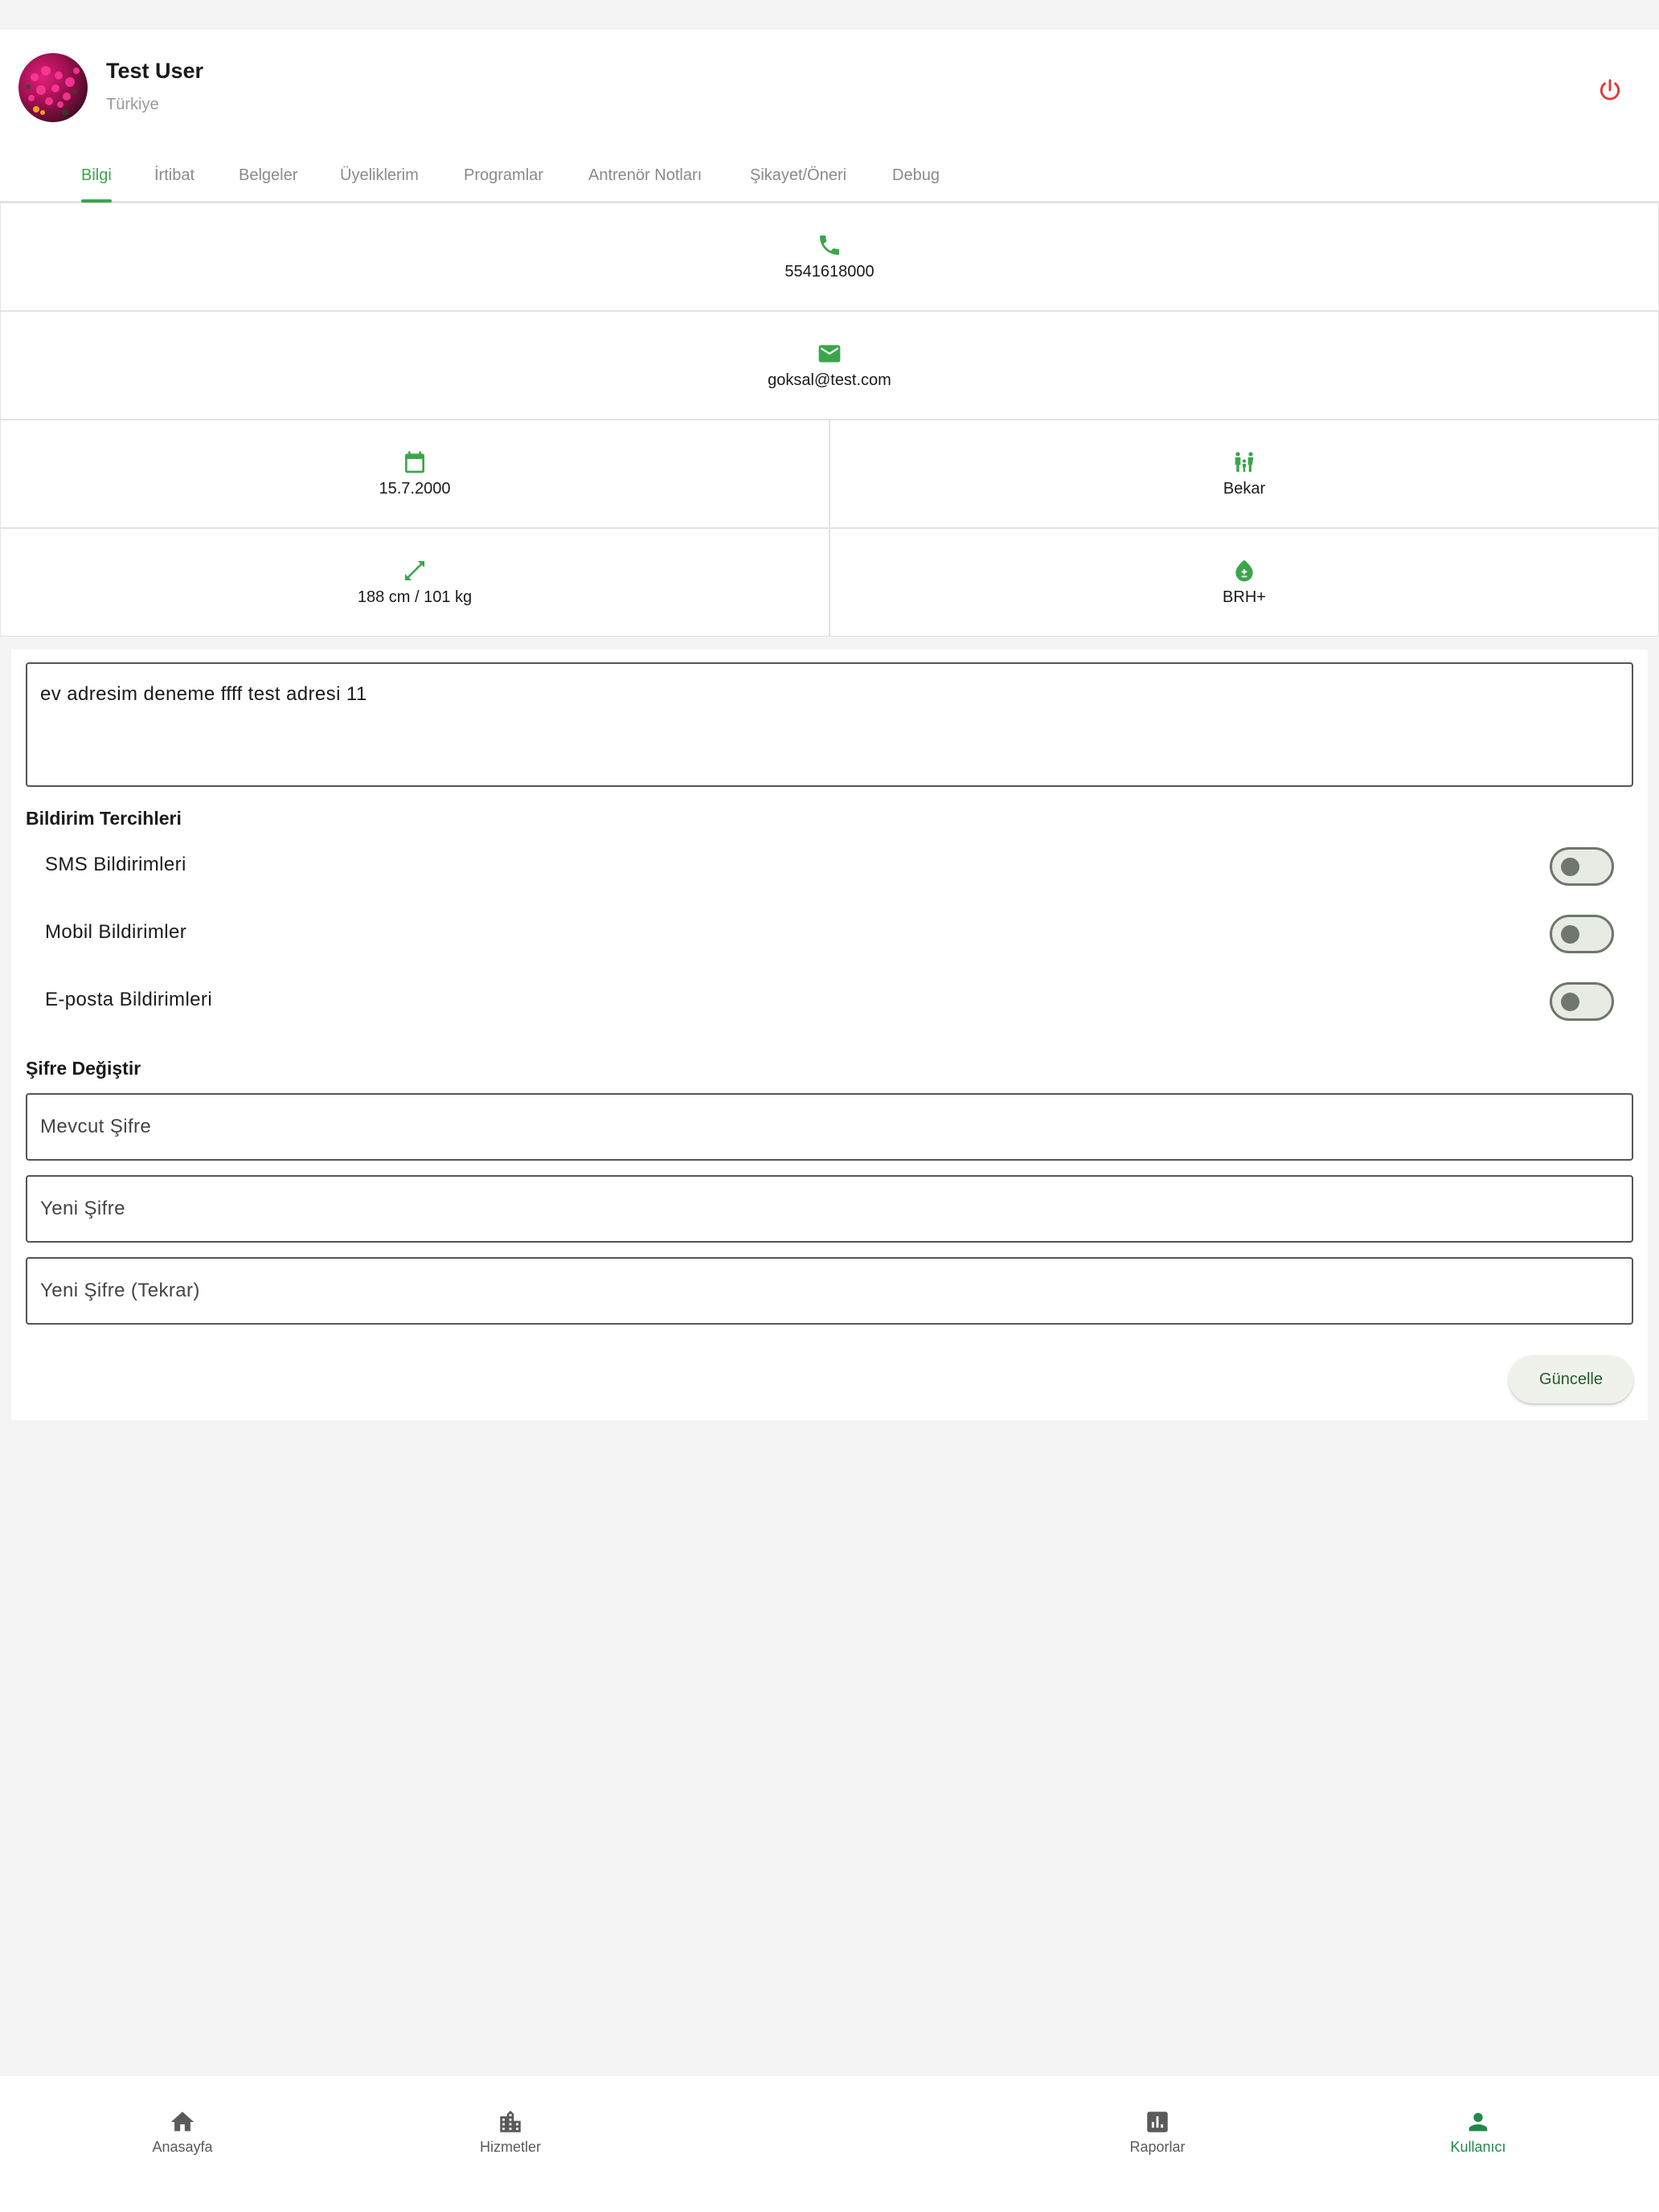 This screenshot has height=2212, width=1659. I want to click on nav-services-label: Hizmetler, so click(510, 2147).